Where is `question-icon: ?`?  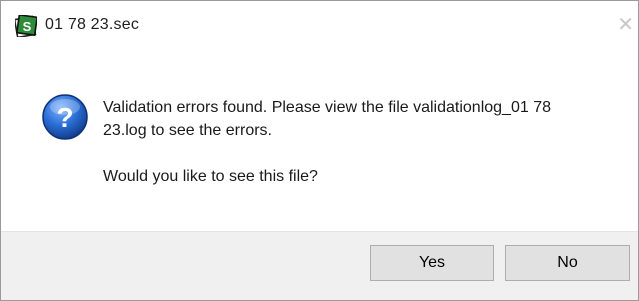 question-icon: ? is located at coordinates (65, 117).